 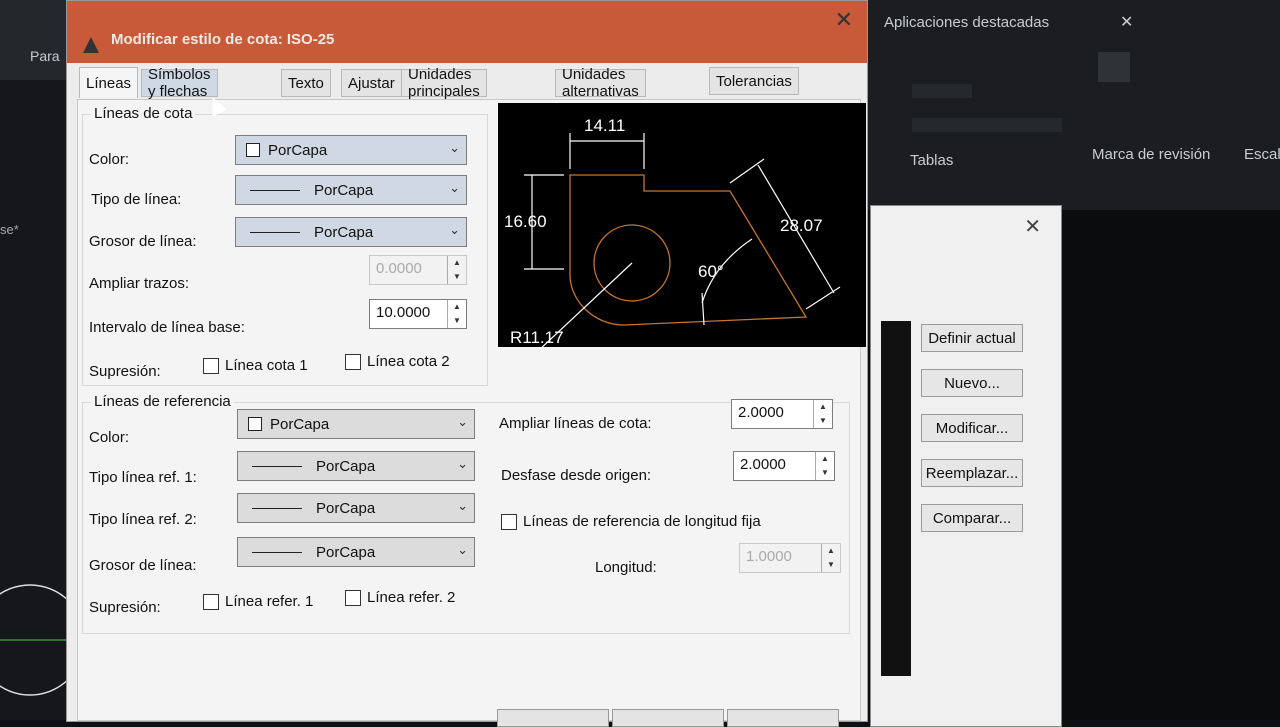 I want to click on ribbon-close-icon: ✕, so click(x=1126, y=22).